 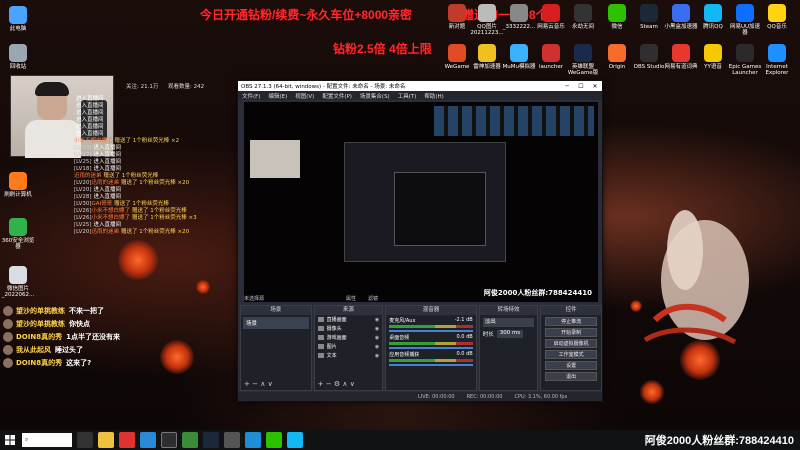 What do you see at coordinates (247, 384) in the screenshot?
I see `add-scene-button: +` at bounding box center [247, 384].